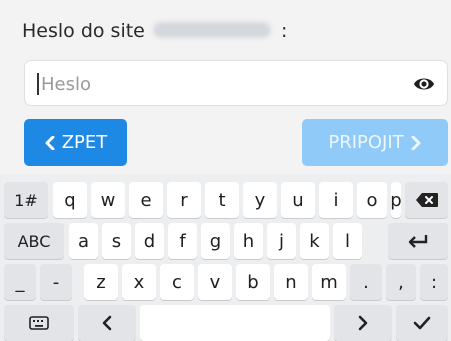 Image resolution: width=451 pixels, height=341 pixels. What do you see at coordinates (215, 282) in the screenshot?
I see `key-v: v` at bounding box center [215, 282].